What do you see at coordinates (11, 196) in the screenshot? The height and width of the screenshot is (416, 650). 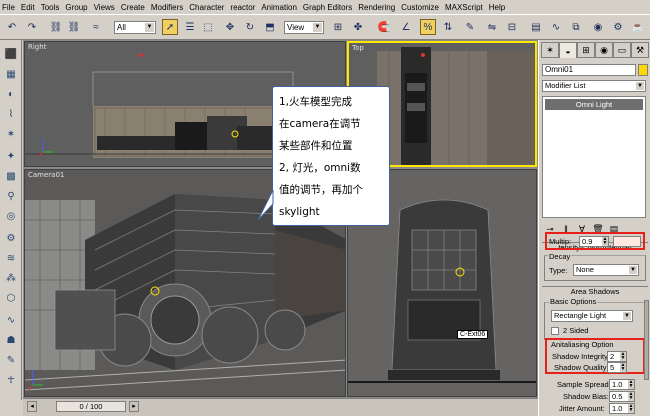 I see `bone-icon: ⚲` at bounding box center [11, 196].